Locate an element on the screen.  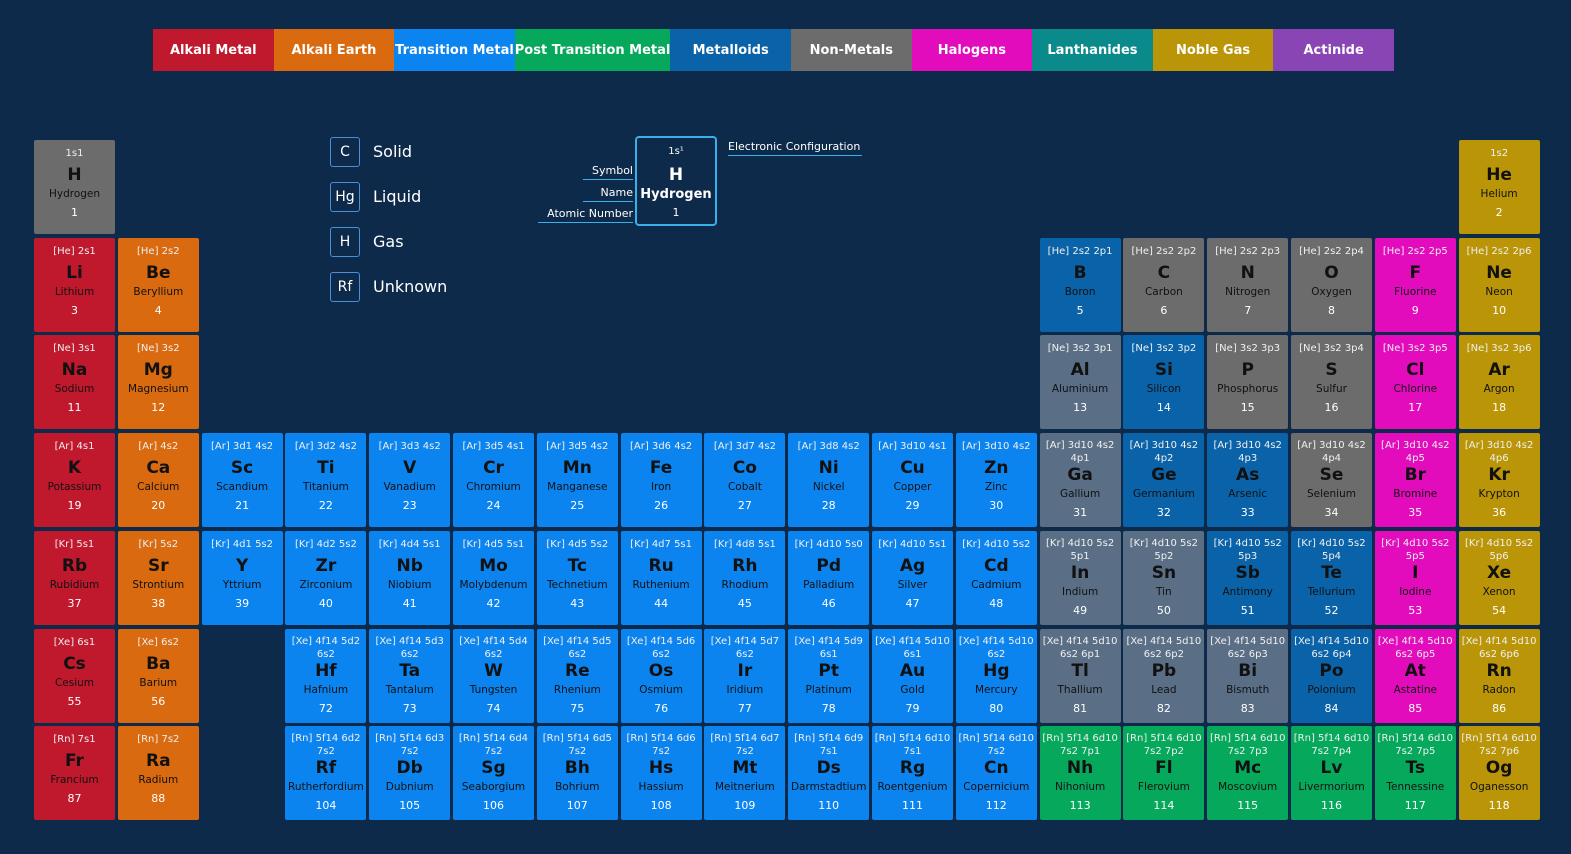
element-tantalum: [Xe] 4f14 5d3 6s2 Ta Tantalum 73 is located at coordinates (410, 675).